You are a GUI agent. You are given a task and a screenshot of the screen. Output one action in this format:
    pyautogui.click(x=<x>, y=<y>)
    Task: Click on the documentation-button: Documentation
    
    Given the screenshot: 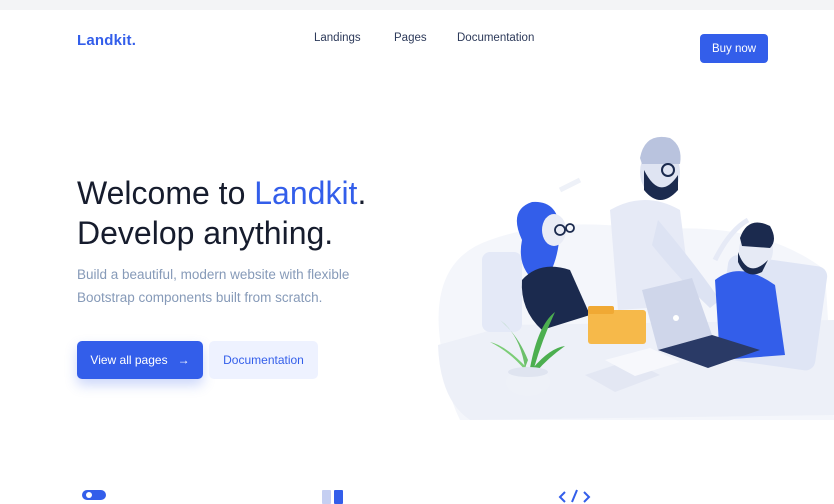 What is the action you would take?
    pyautogui.click(x=263, y=360)
    